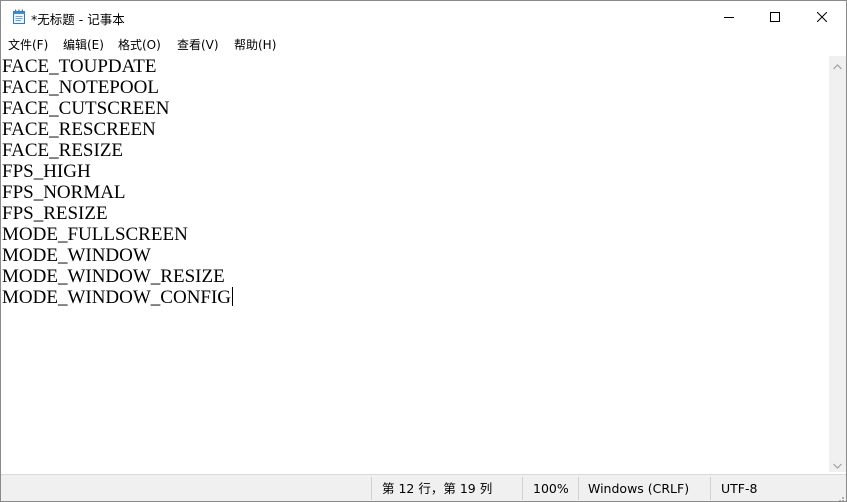  I want to click on status-bar: 第 12 行，第 19 列 100% Windows (CRLF) UTF-8, so click(423, 487).